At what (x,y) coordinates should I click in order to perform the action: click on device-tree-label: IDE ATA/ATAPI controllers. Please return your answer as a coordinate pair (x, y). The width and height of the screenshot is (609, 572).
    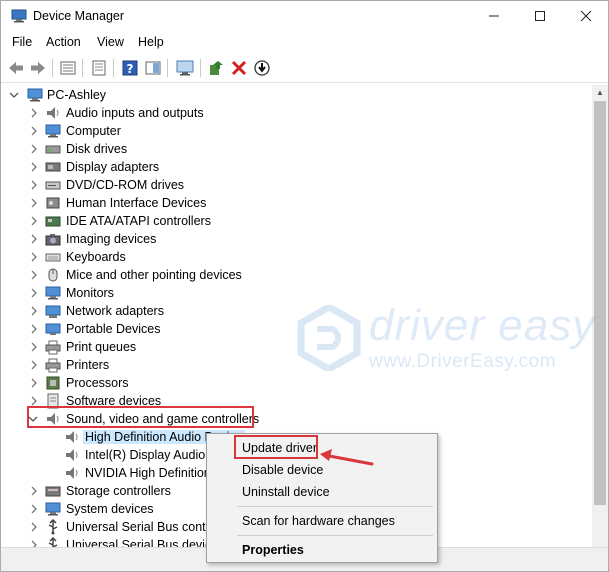
    Looking at the image, I should click on (138, 221).